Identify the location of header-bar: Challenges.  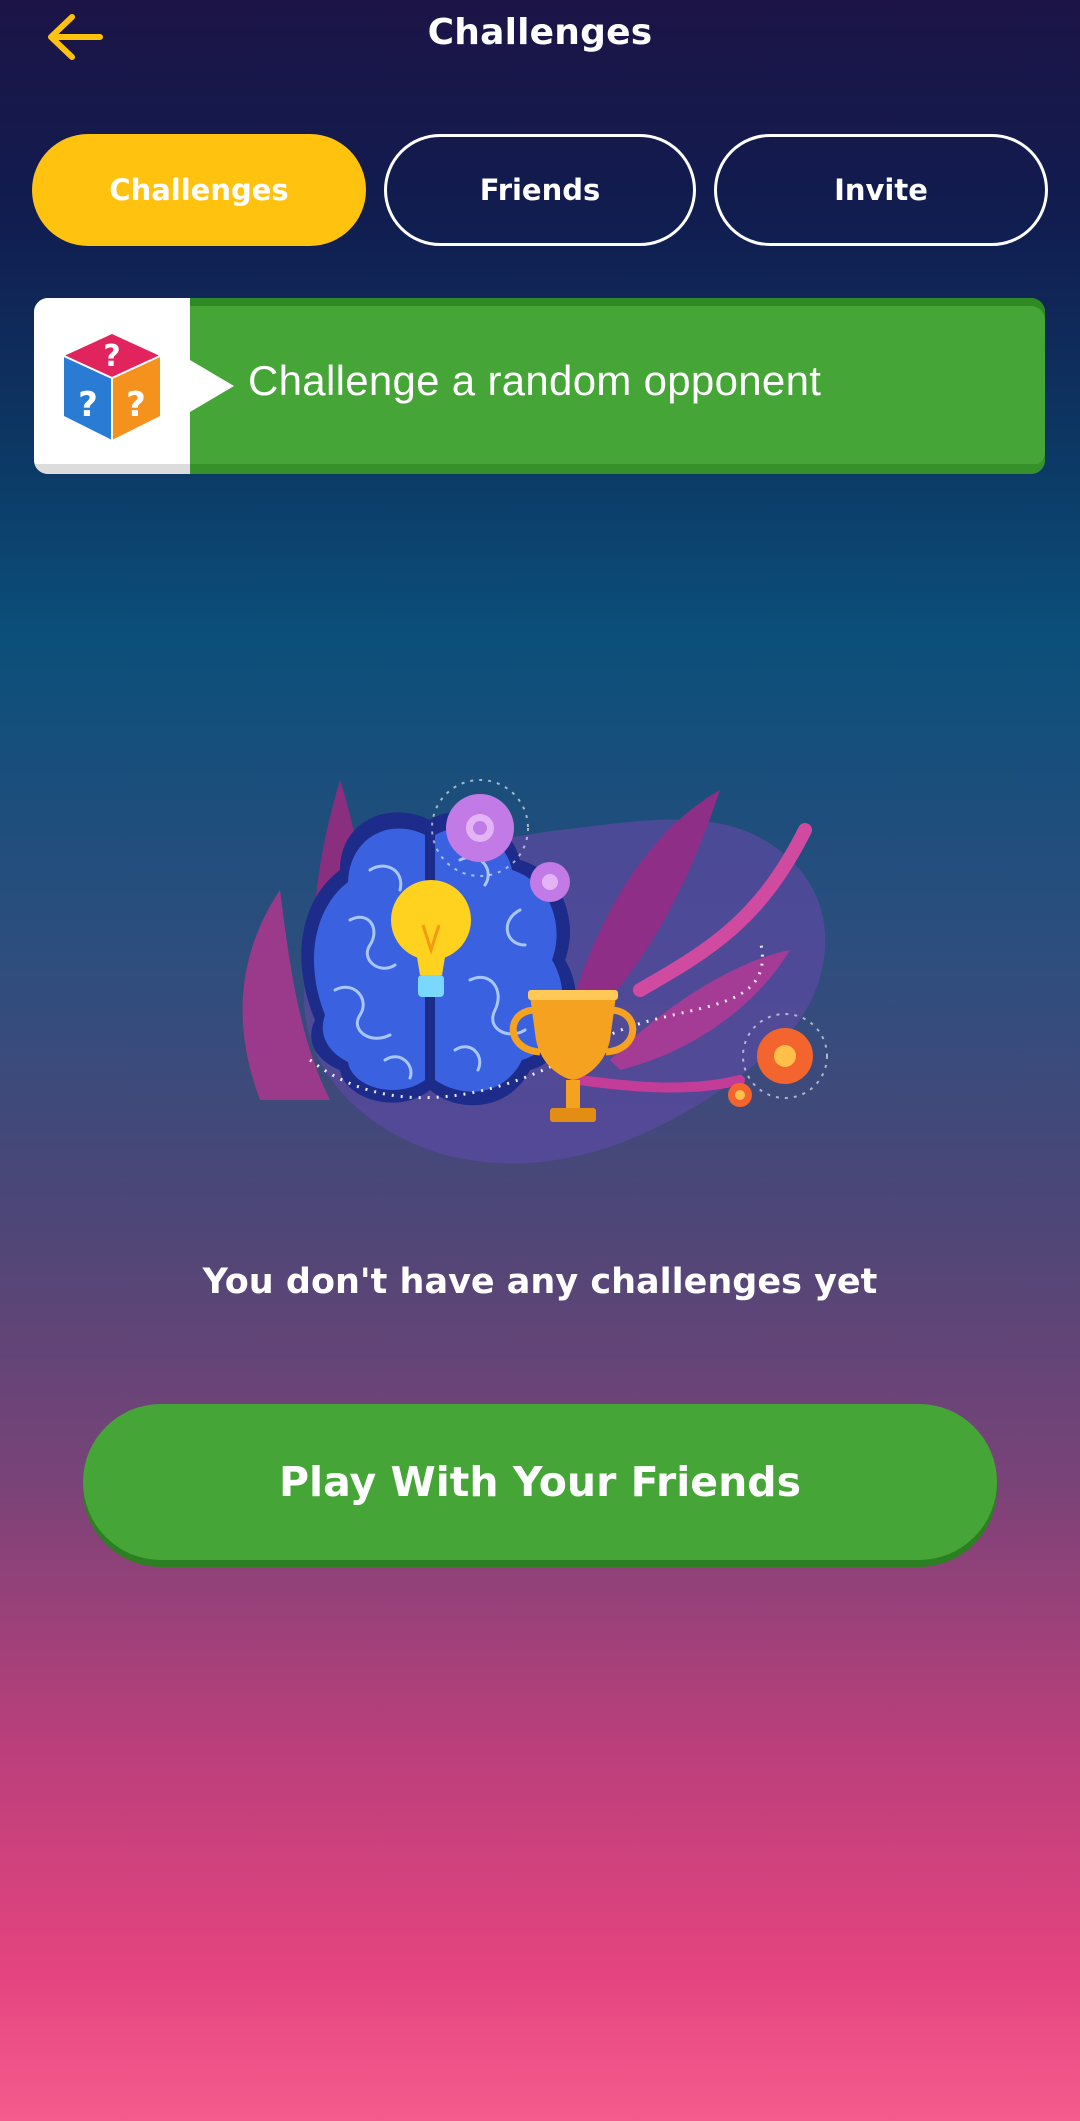
(540, 38).